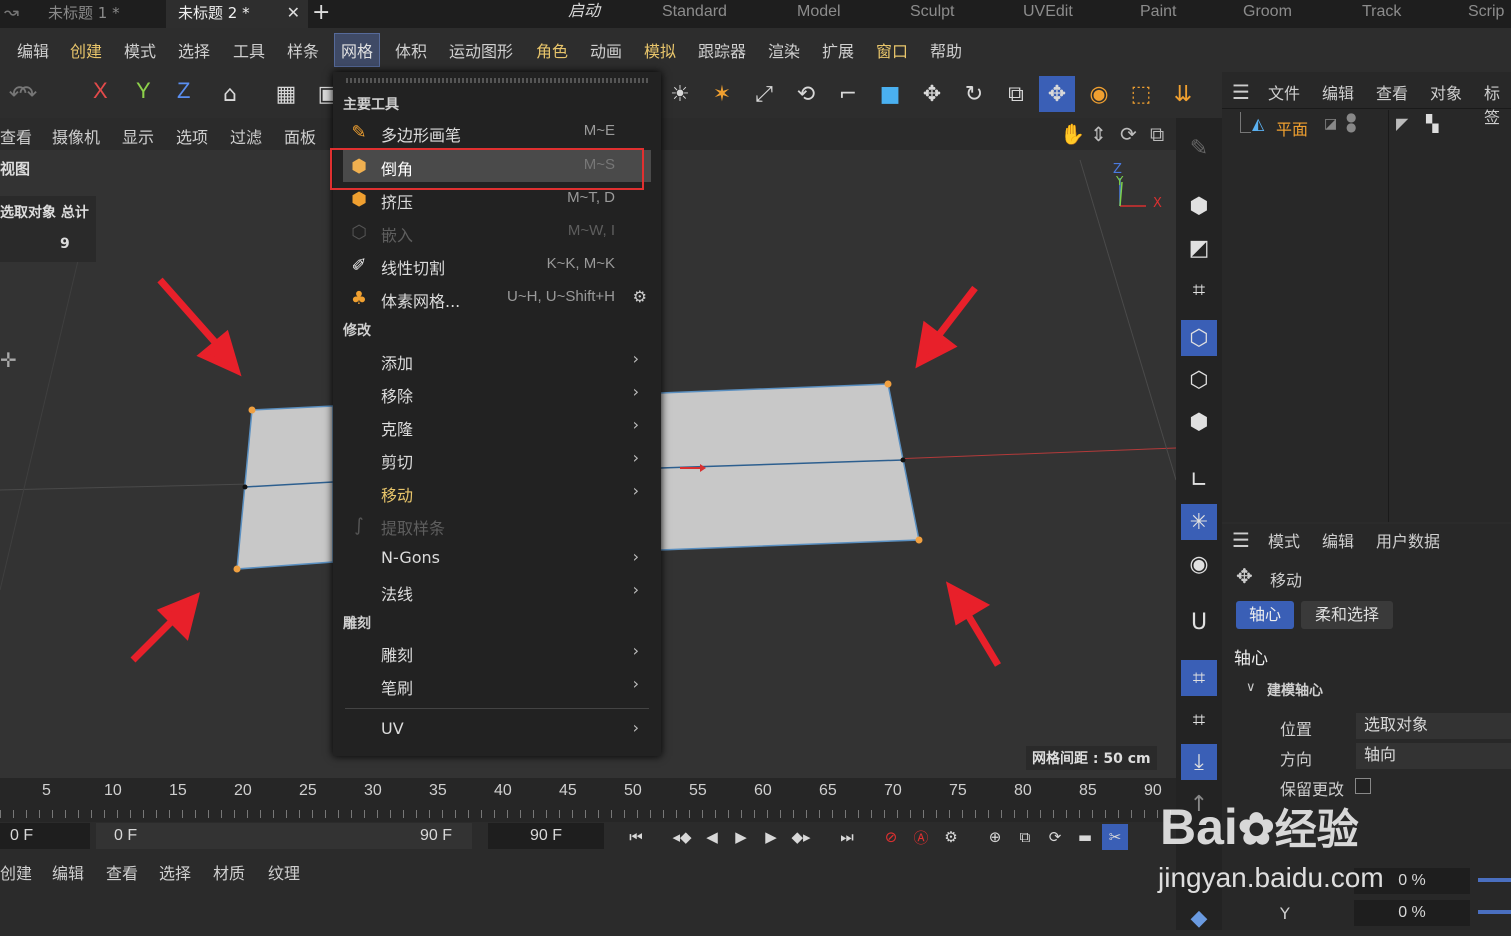  I want to click on menu-extensions: 扩展, so click(838, 50).